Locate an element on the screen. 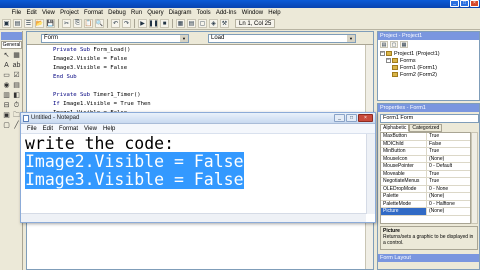  copy-icon: ⎘ is located at coordinates (77, 23).